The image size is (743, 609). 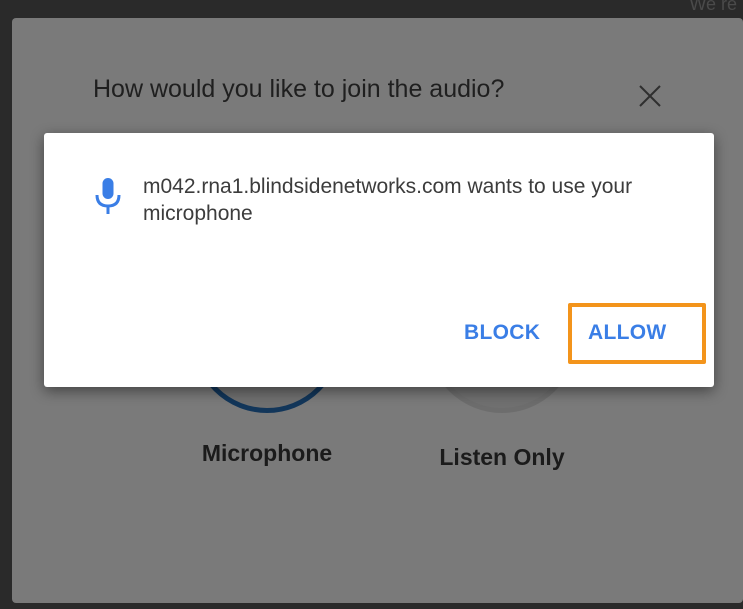 I want to click on listen-only-option-label: Listen Only, so click(x=502, y=457).